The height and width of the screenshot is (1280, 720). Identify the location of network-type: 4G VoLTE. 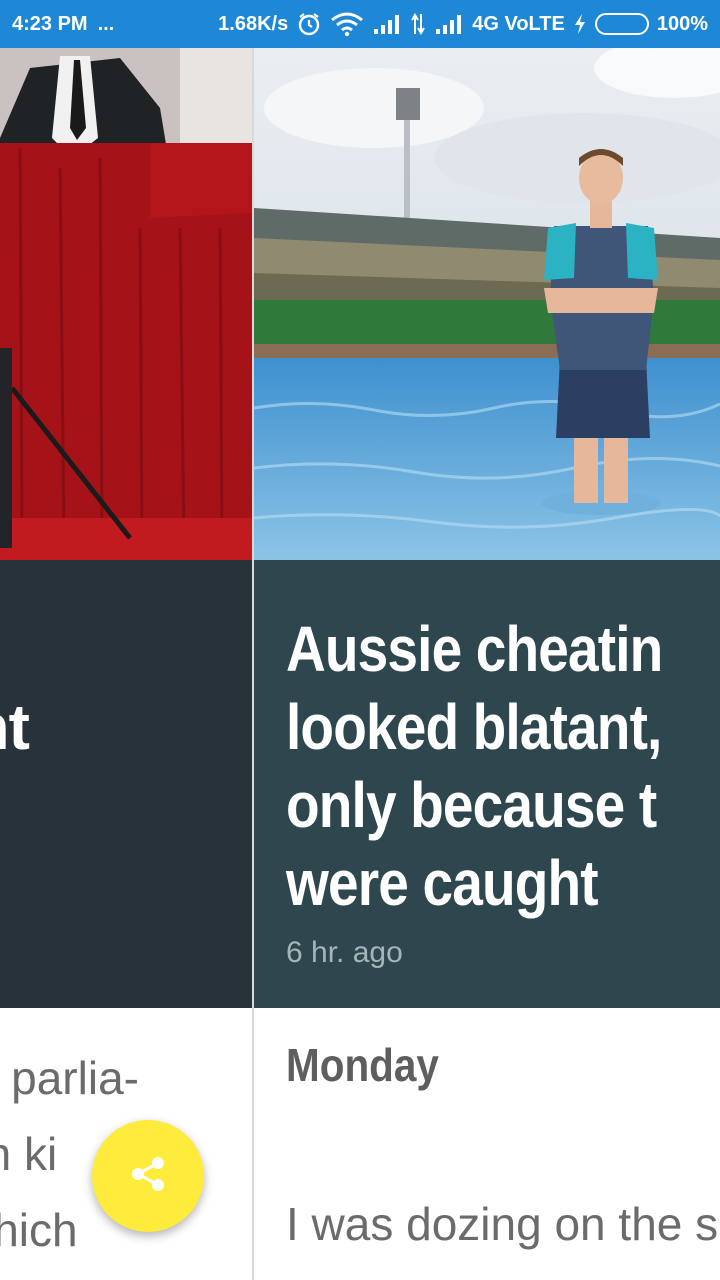
(518, 23).